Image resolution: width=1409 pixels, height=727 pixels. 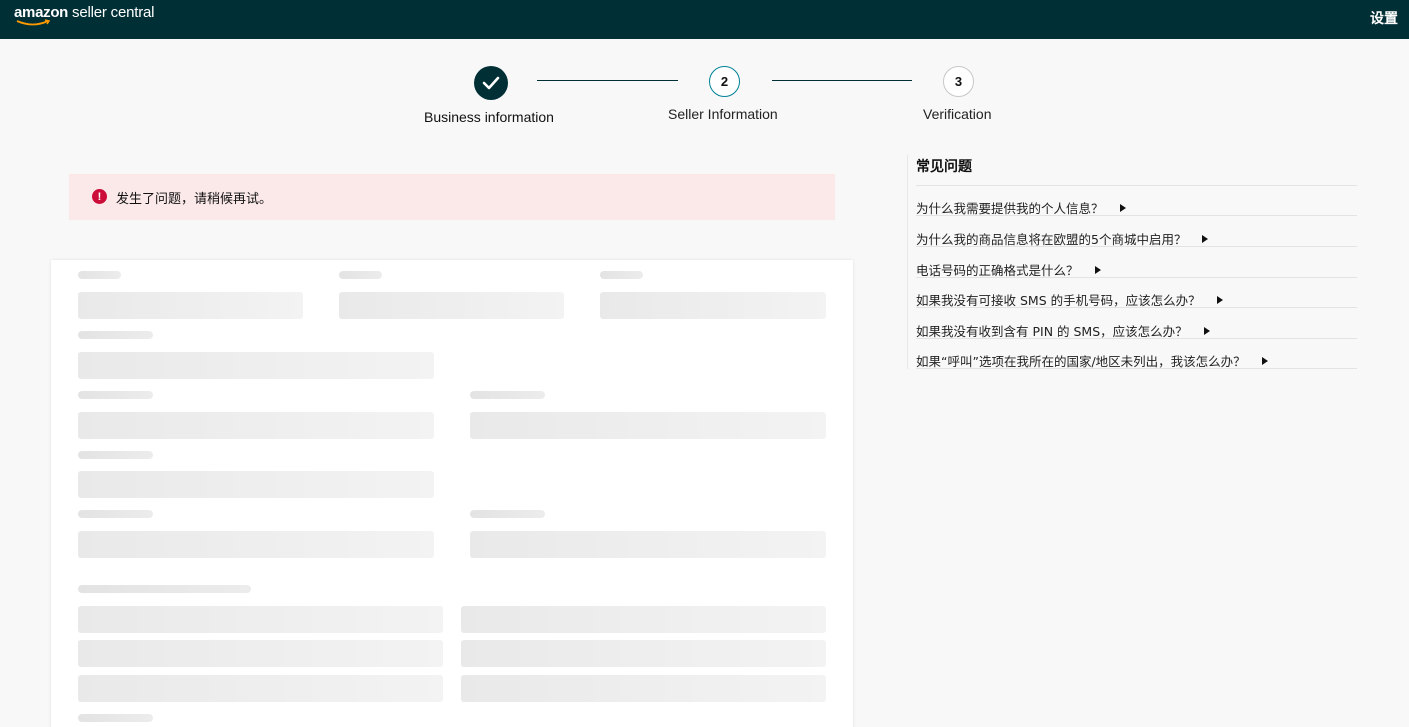 What do you see at coordinates (944, 167) in the screenshot?
I see `faq-title: 常见问题` at bounding box center [944, 167].